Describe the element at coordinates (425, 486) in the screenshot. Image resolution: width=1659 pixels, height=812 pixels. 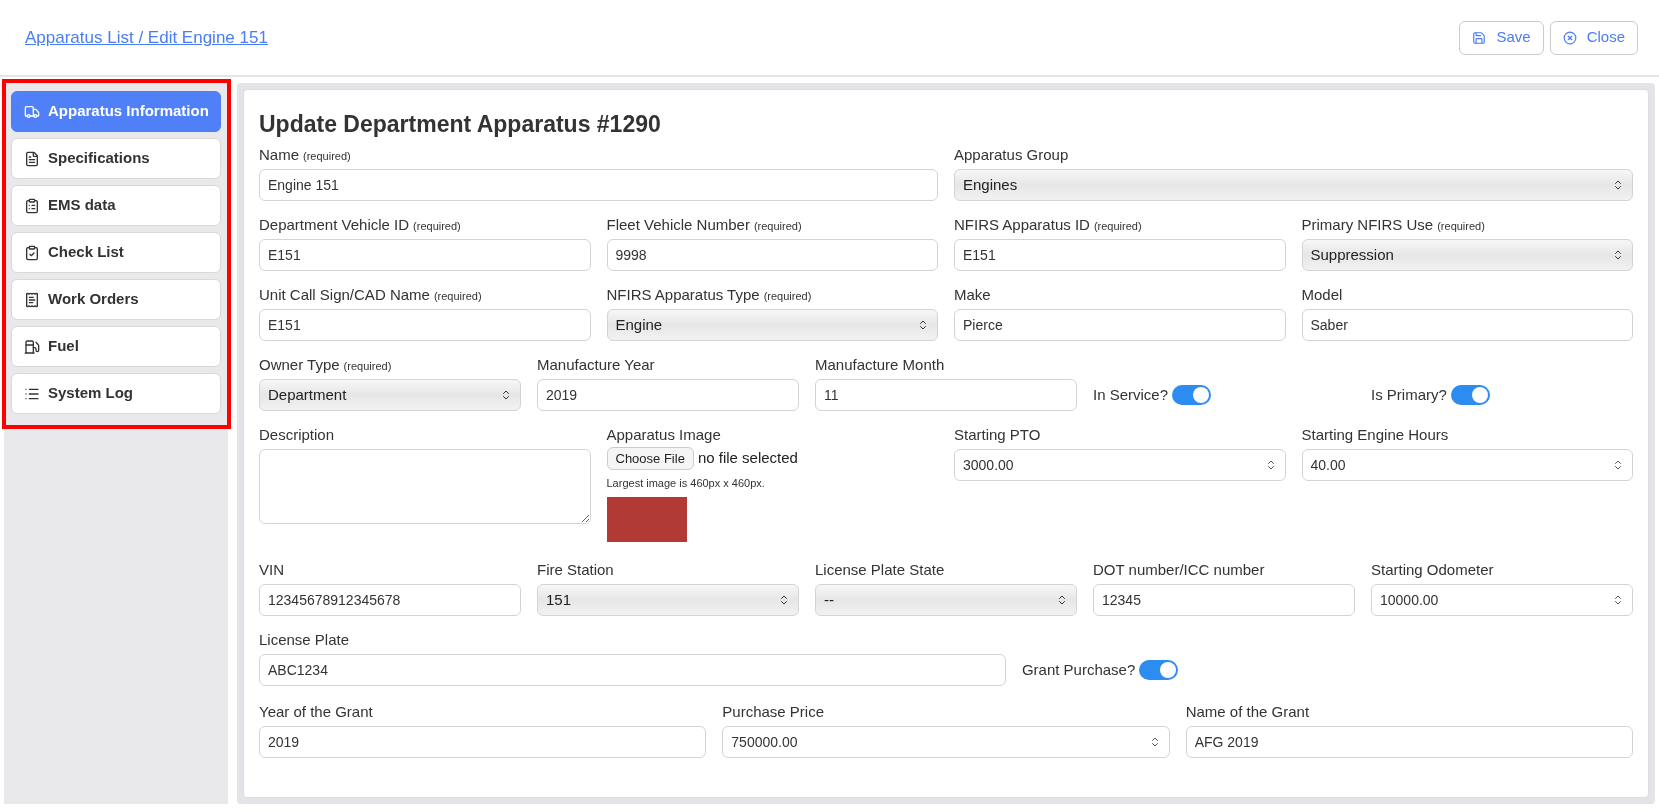
I see `description-field` at that location.